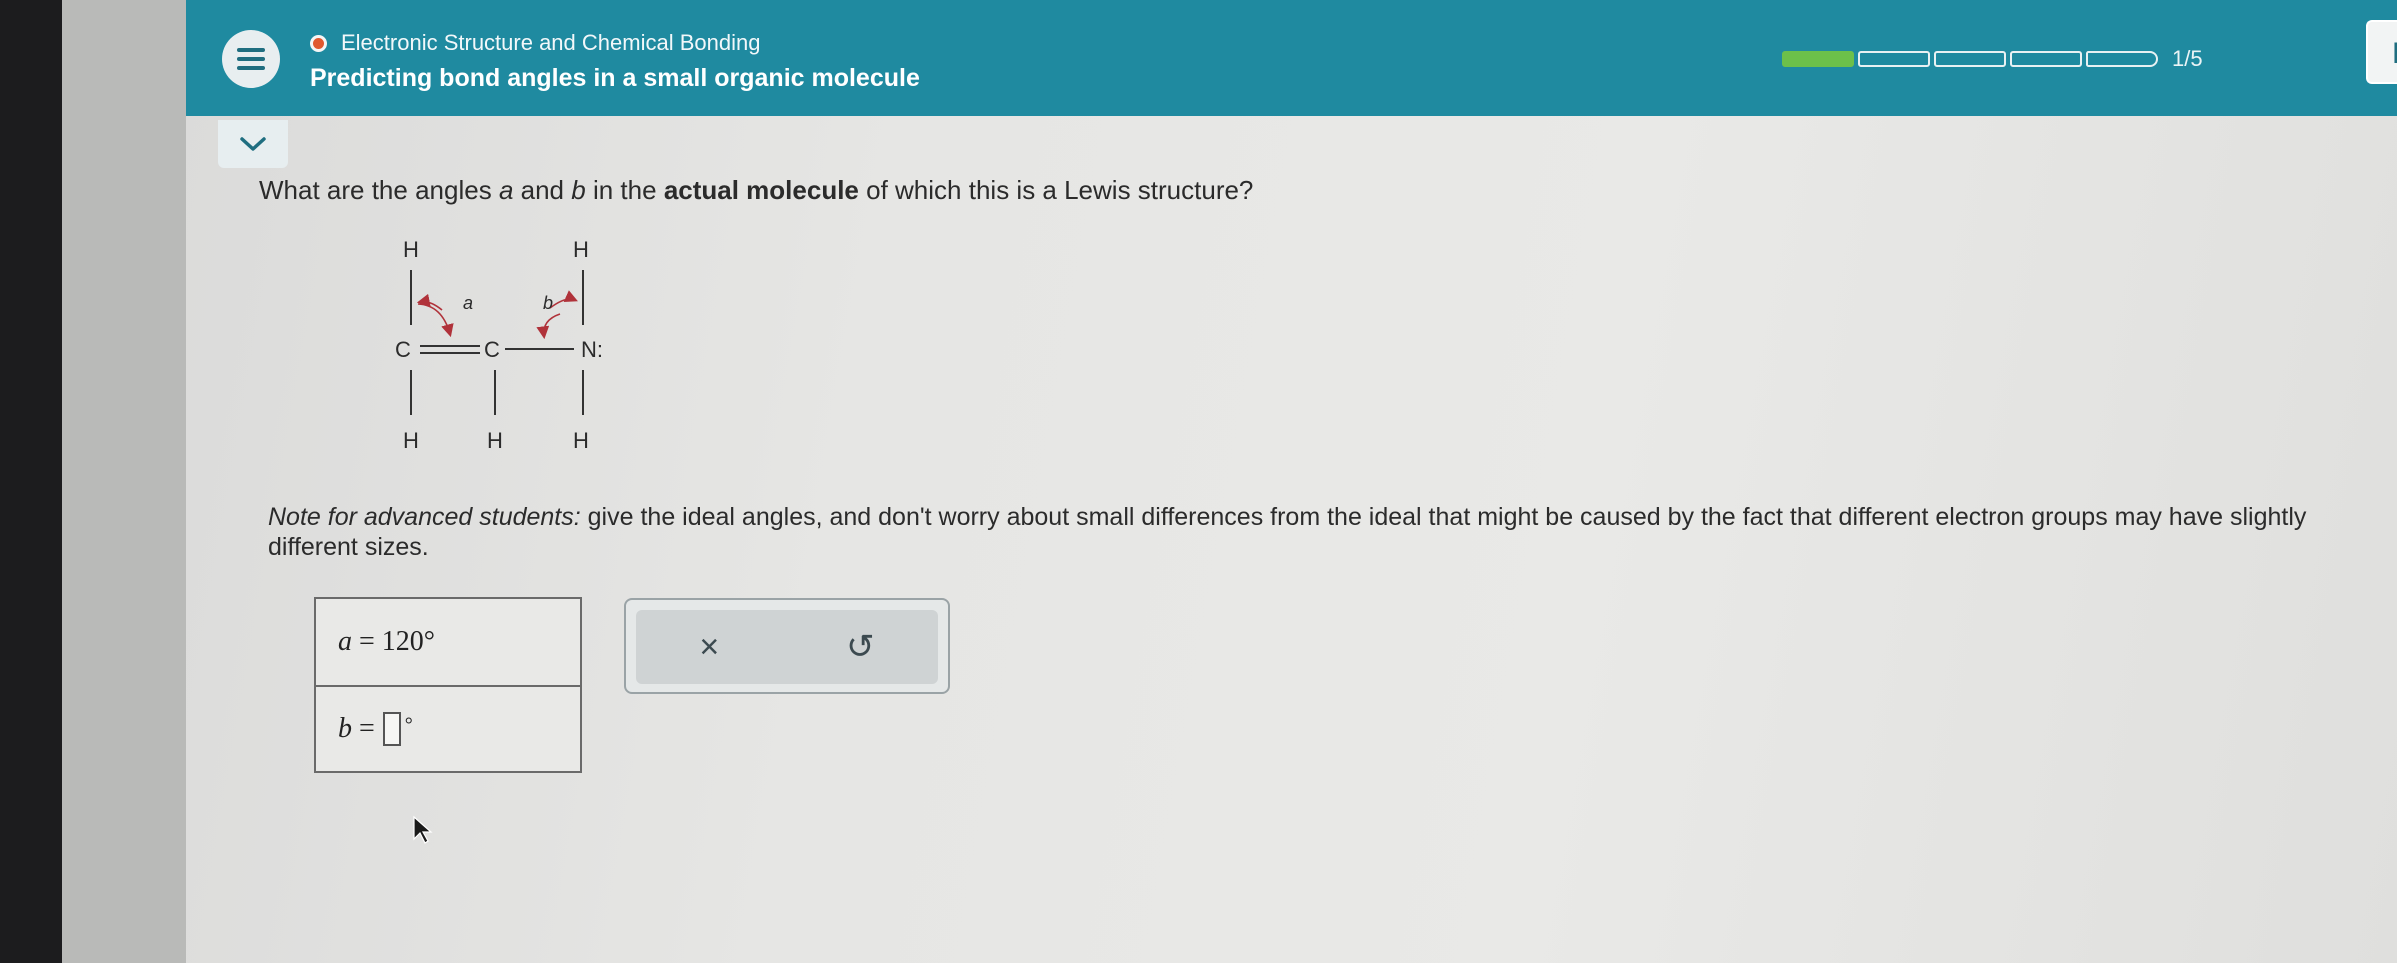 Image resolution: width=2397 pixels, height=963 pixels. I want to click on answer-row-a: a = 120°, so click(386, 641).